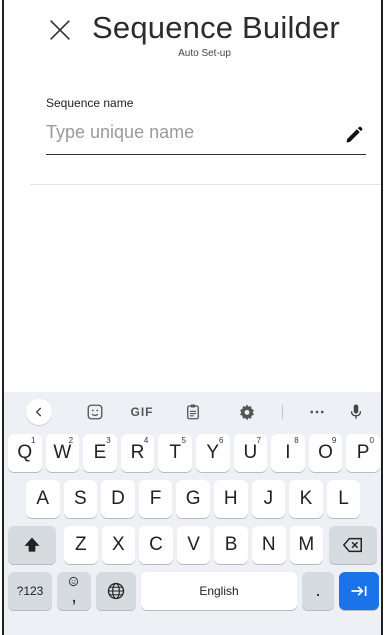 This screenshot has height=635, width=385. I want to click on arrow-right-icon, so click(359, 591).